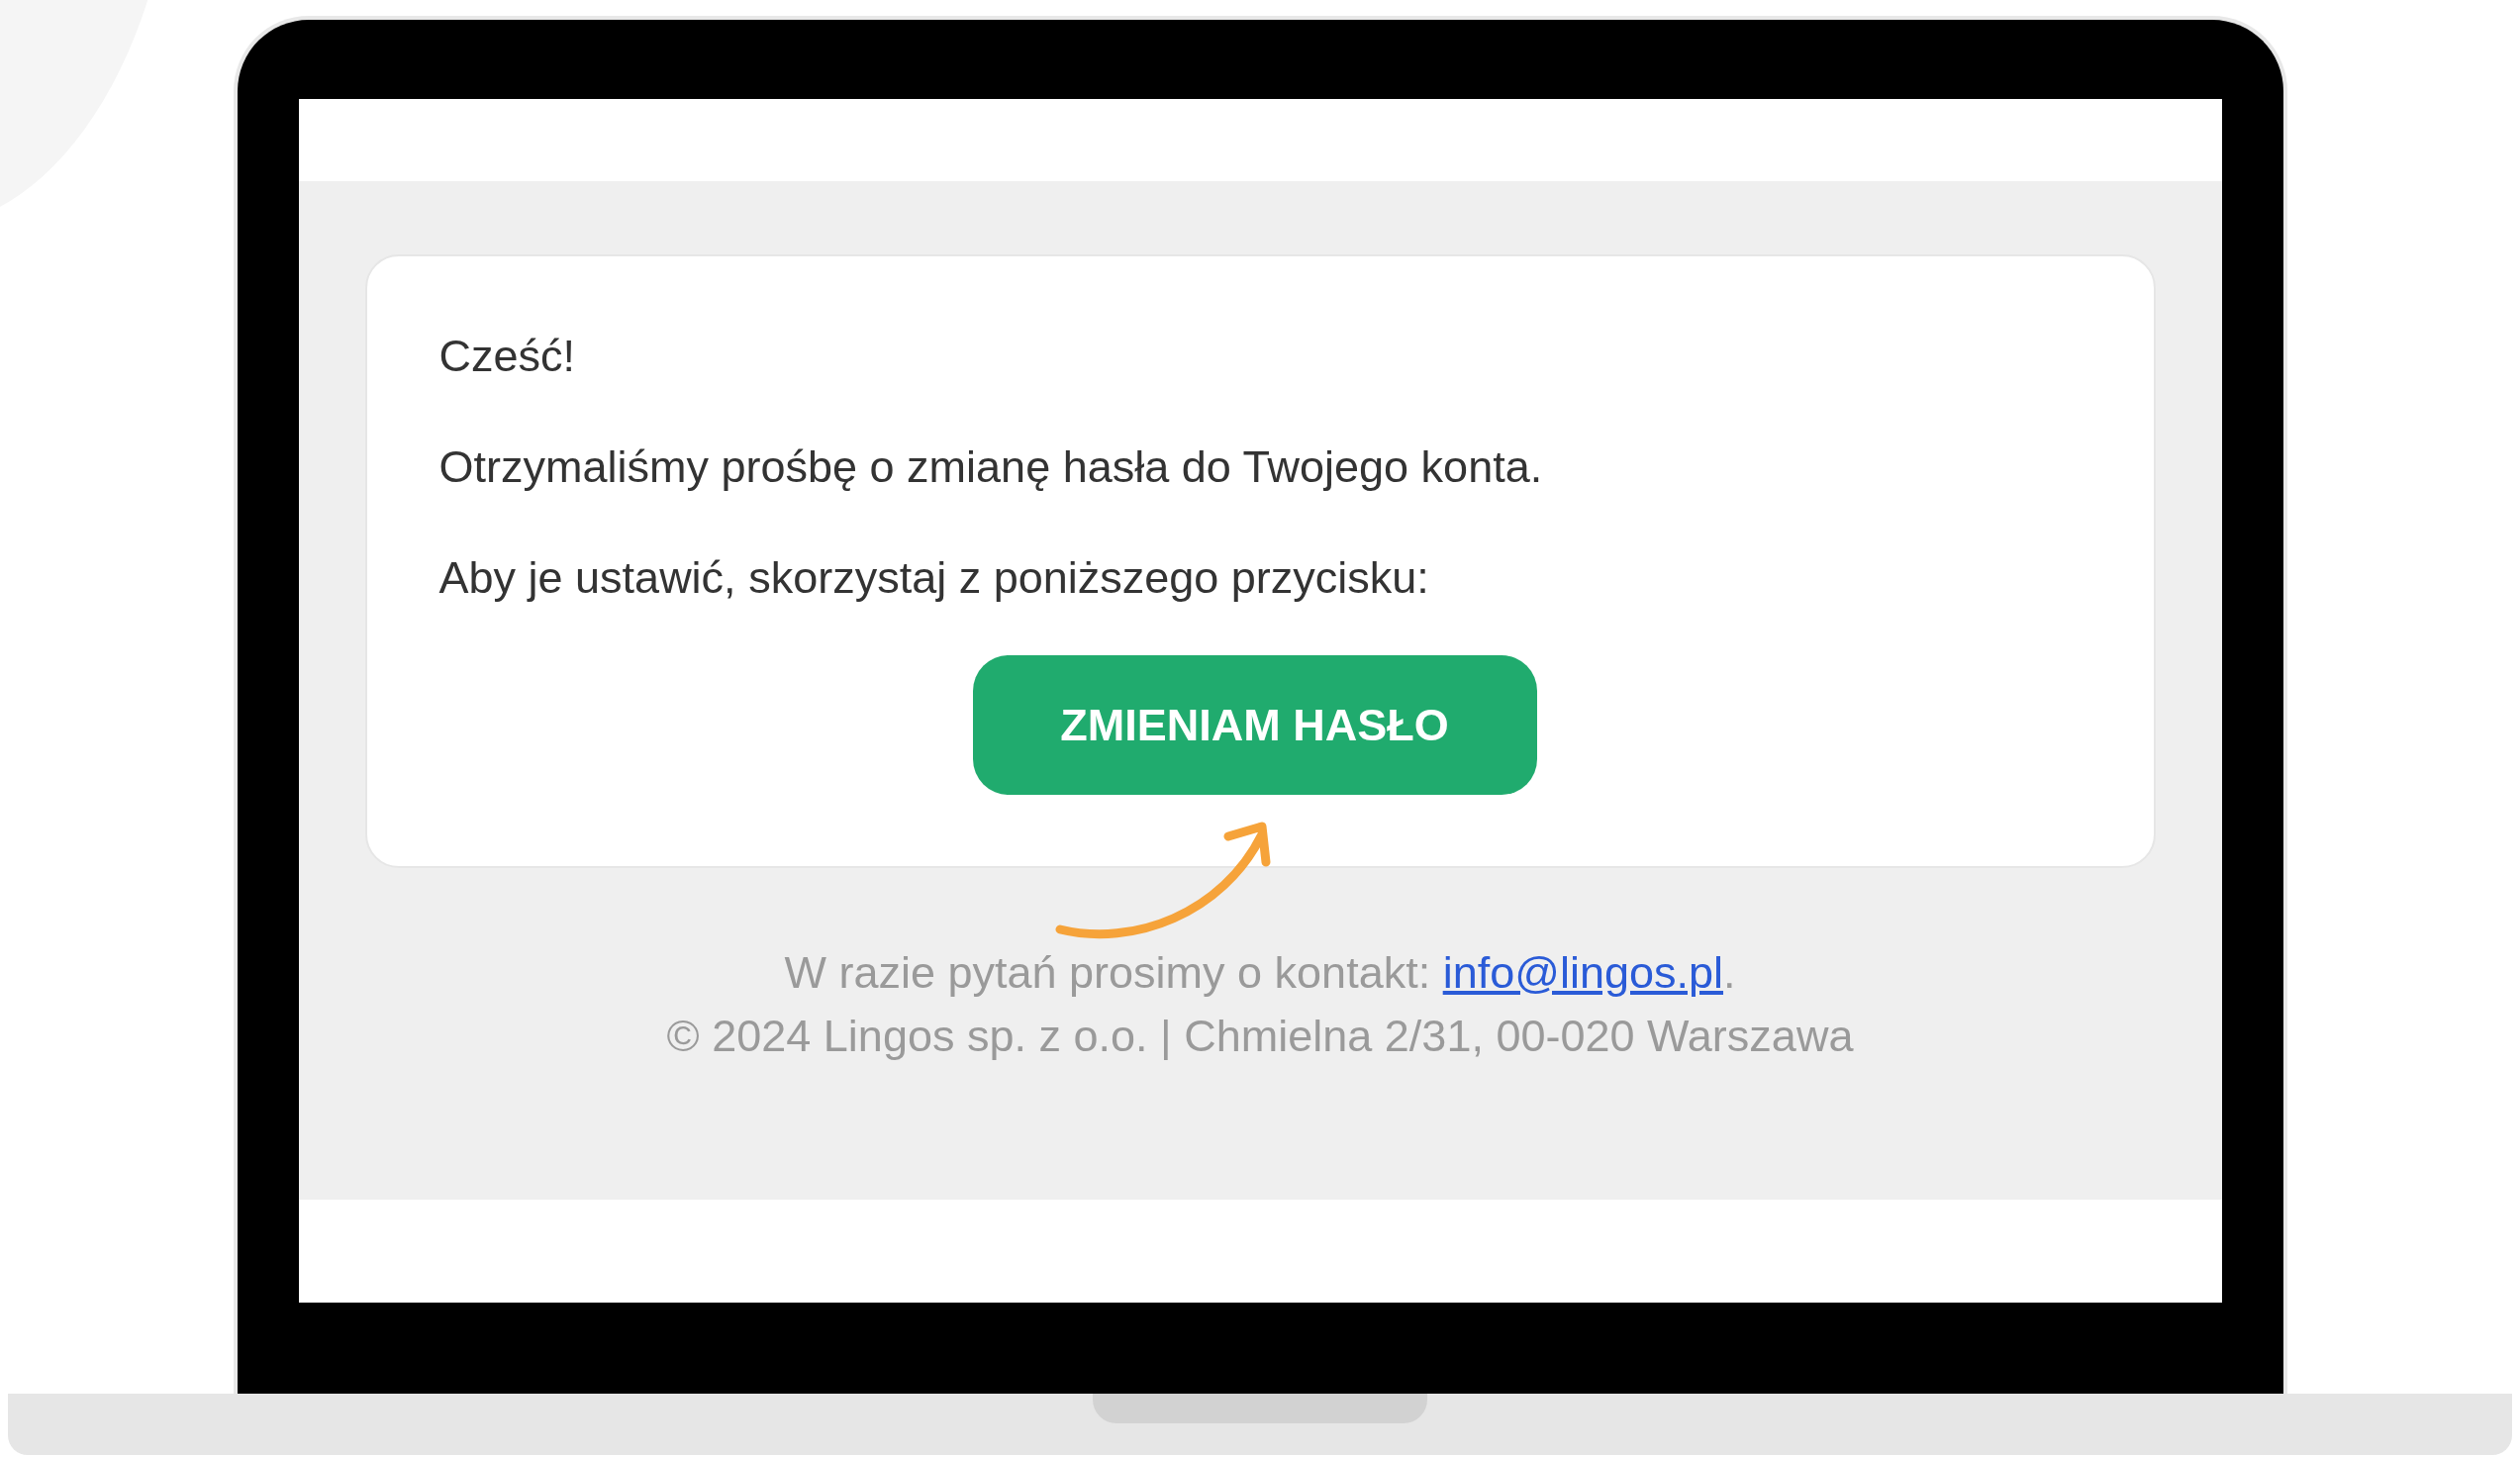 This screenshot has width=2520, height=1457. Describe the element at coordinates (1260, 973) in the screenshot. I see `contact-text: W razie pytań prosimy o kontakt: info@lingos.pl.` at that location.